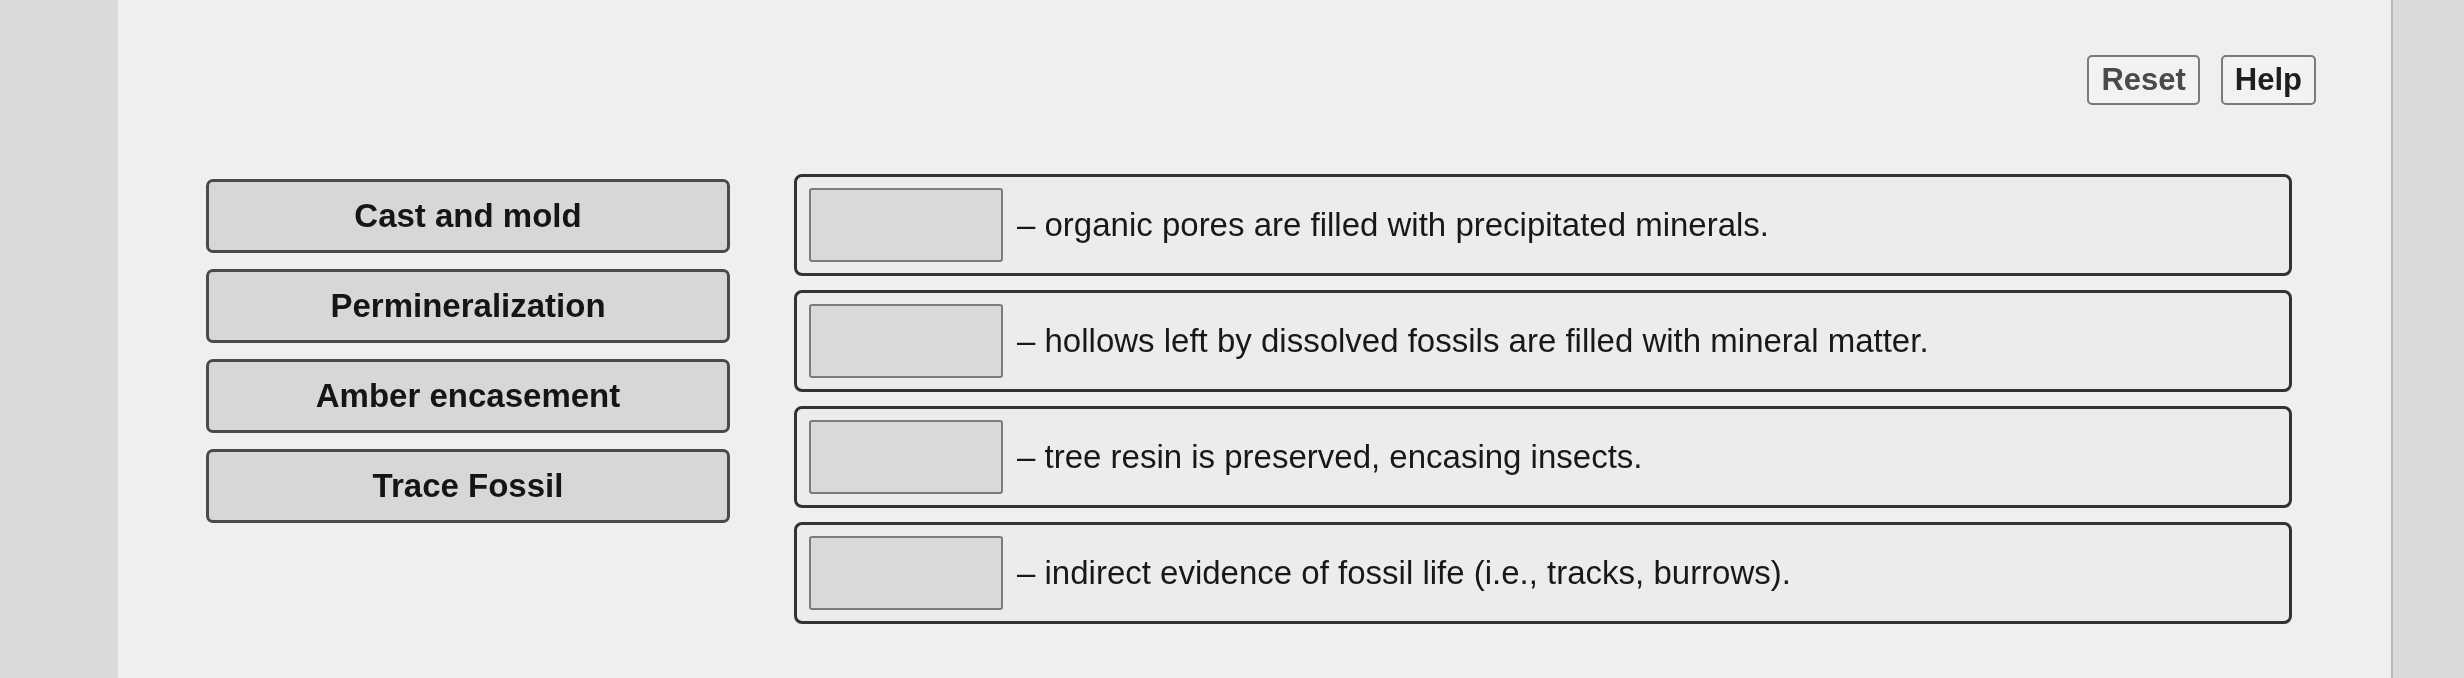 The height and width of the screenshot is (678, 2464). Describe the element at coordinates (1473, 341) in the screenshot. I see `statement-text: – hollows left by dissolved fossils are filled with mineral matter.` at that location.